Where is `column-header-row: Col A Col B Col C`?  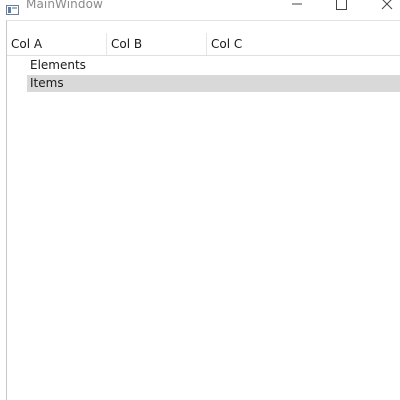 column-header-row: Col A Col B Col C is located at coordinates (203, 44).